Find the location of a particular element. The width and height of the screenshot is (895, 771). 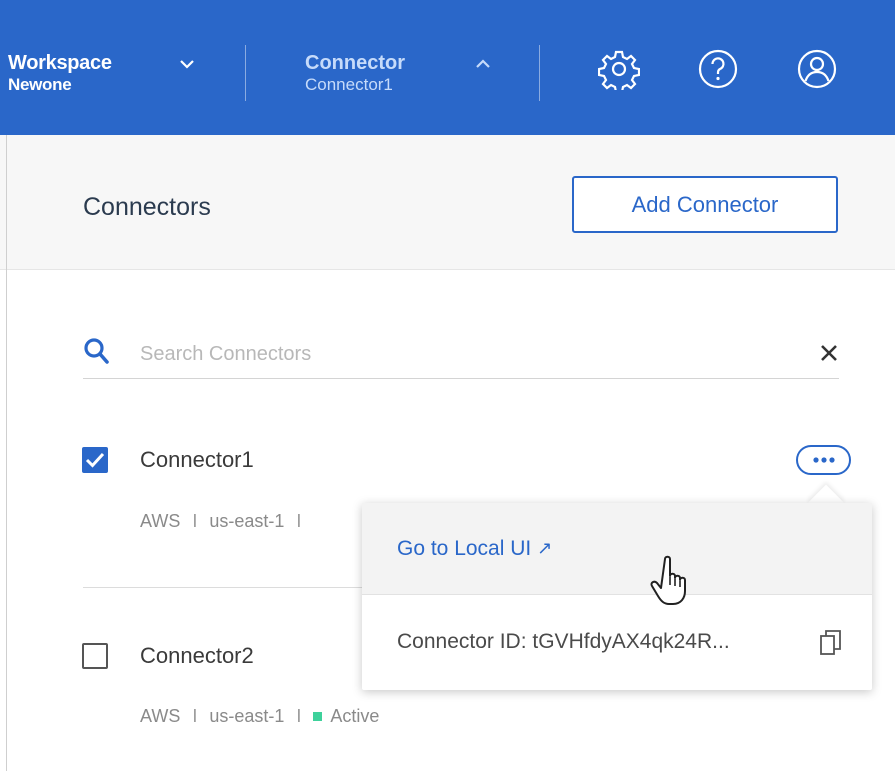

connector-selector: Connector Connector1 is located at coordinates (355, 73).